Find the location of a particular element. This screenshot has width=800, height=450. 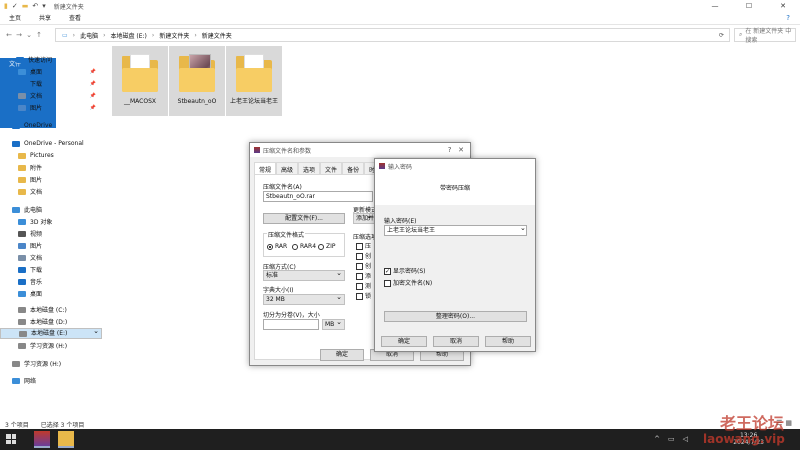

new-folder-icon: ▬ is located at coordinates (25, 6).